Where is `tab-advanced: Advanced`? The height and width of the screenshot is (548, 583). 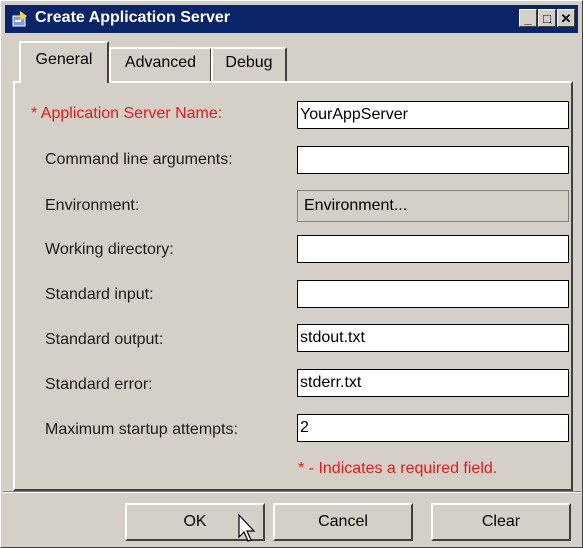 tab-advanced: Advanced is located at coordinates (160, 64).